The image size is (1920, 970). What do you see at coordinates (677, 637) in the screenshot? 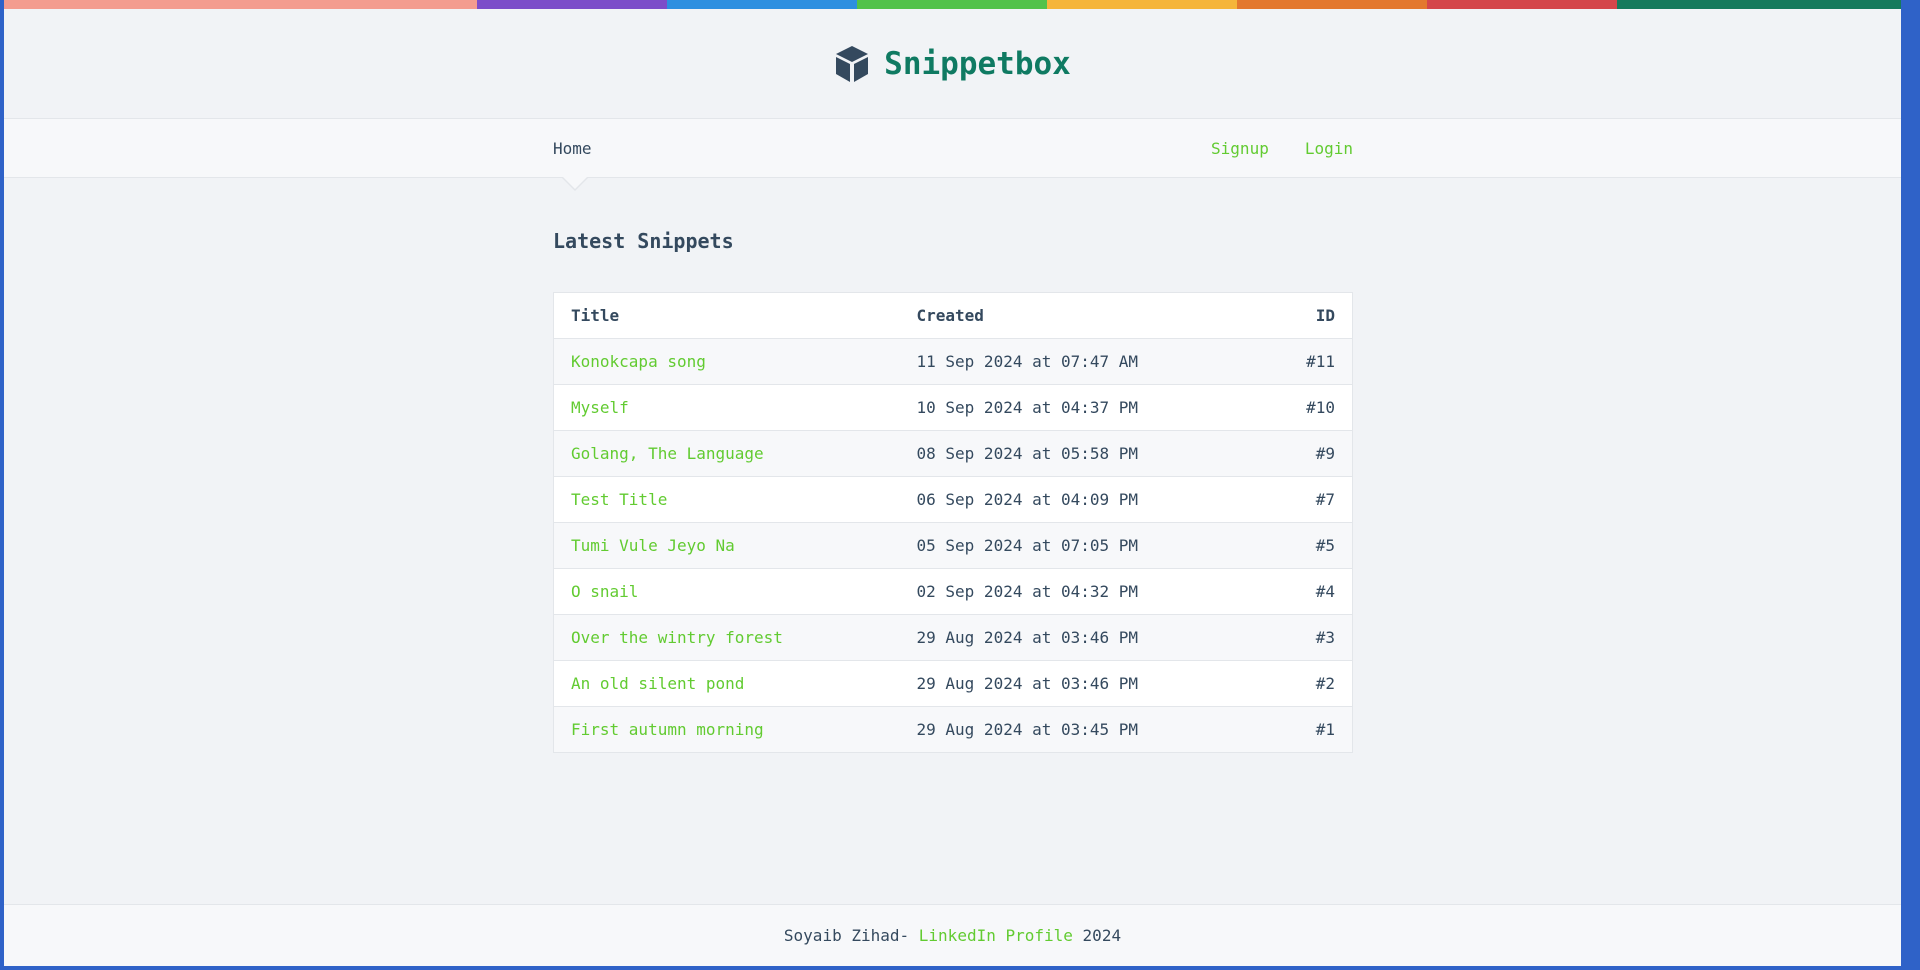
I see `snippet-title-link: Over the wintry forest` at bounding box center [677, 637].